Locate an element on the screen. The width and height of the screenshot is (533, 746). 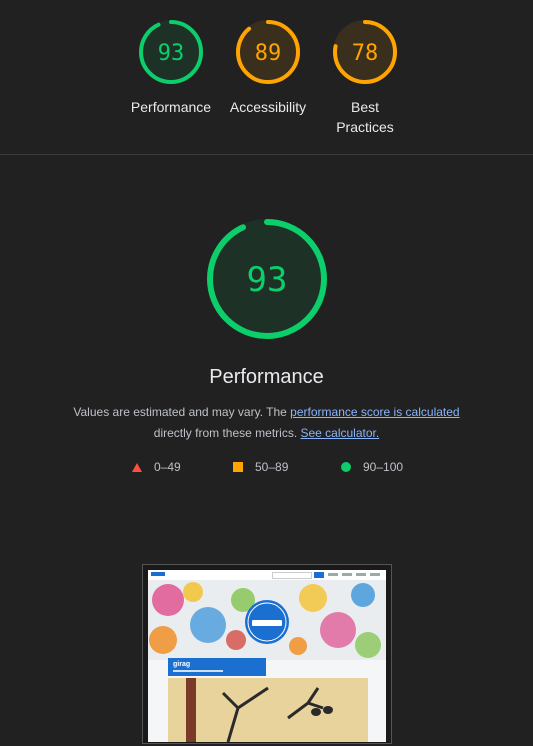
preview-hero-image is located at coordinates (267, 620).